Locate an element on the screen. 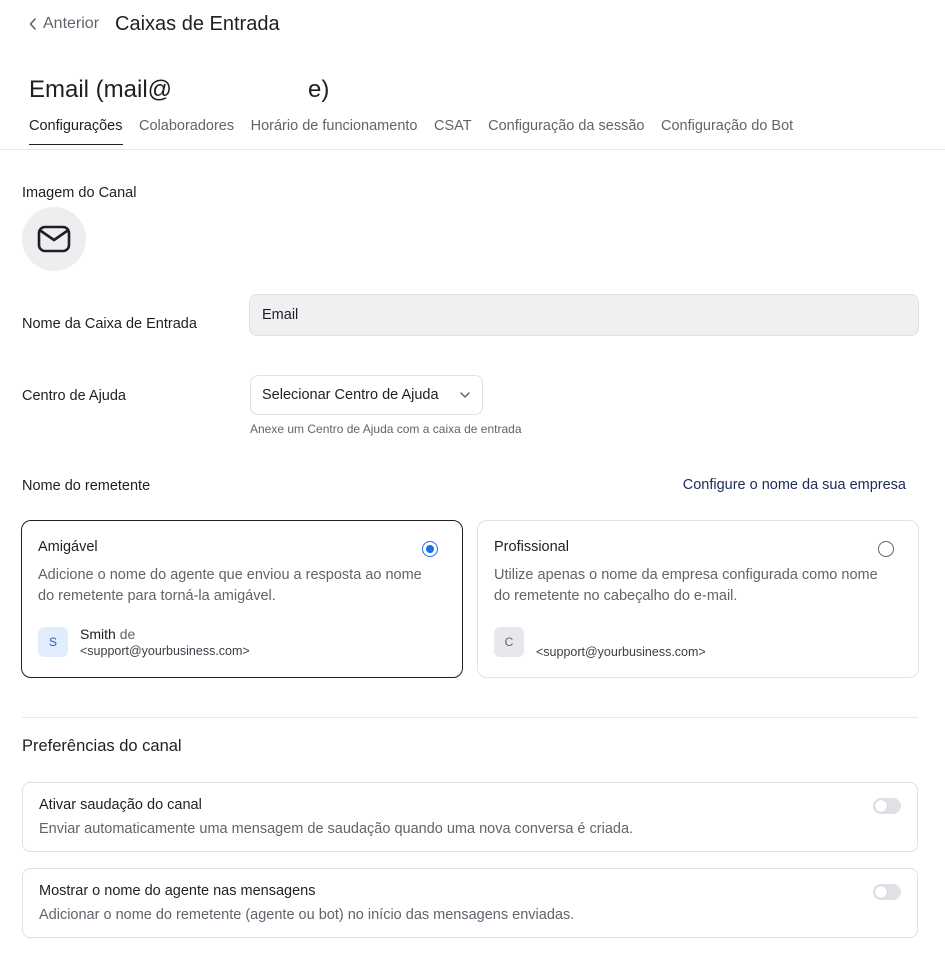 The width and height of the screenshot is (945, 956). sender-joiner: de is located at coordinates (127, 634).